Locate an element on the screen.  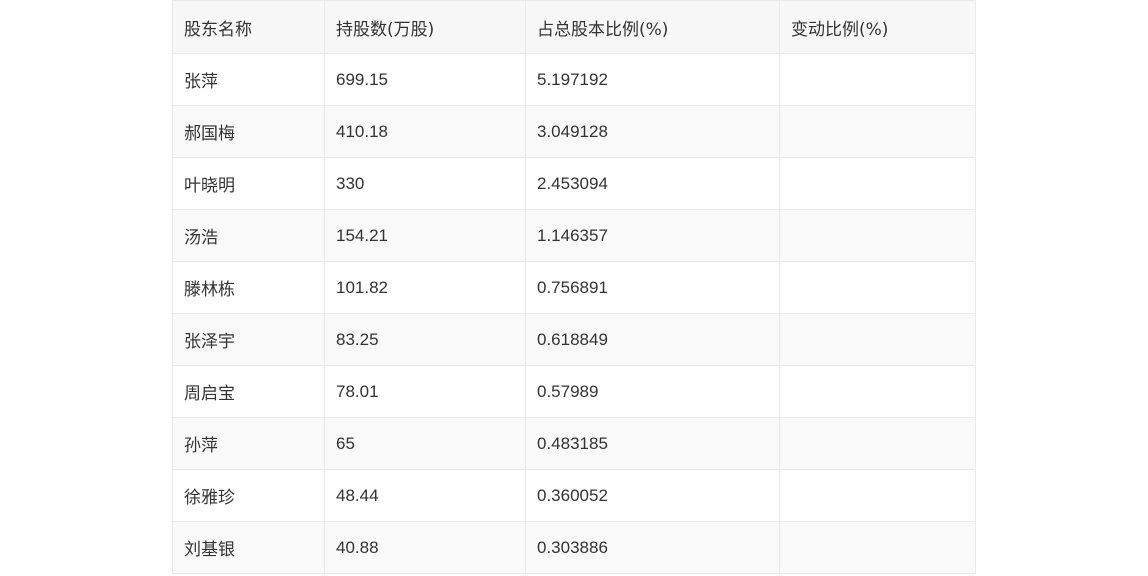
cell-shareholder-name: 郝国梅 is located at coordinates (248, 131).